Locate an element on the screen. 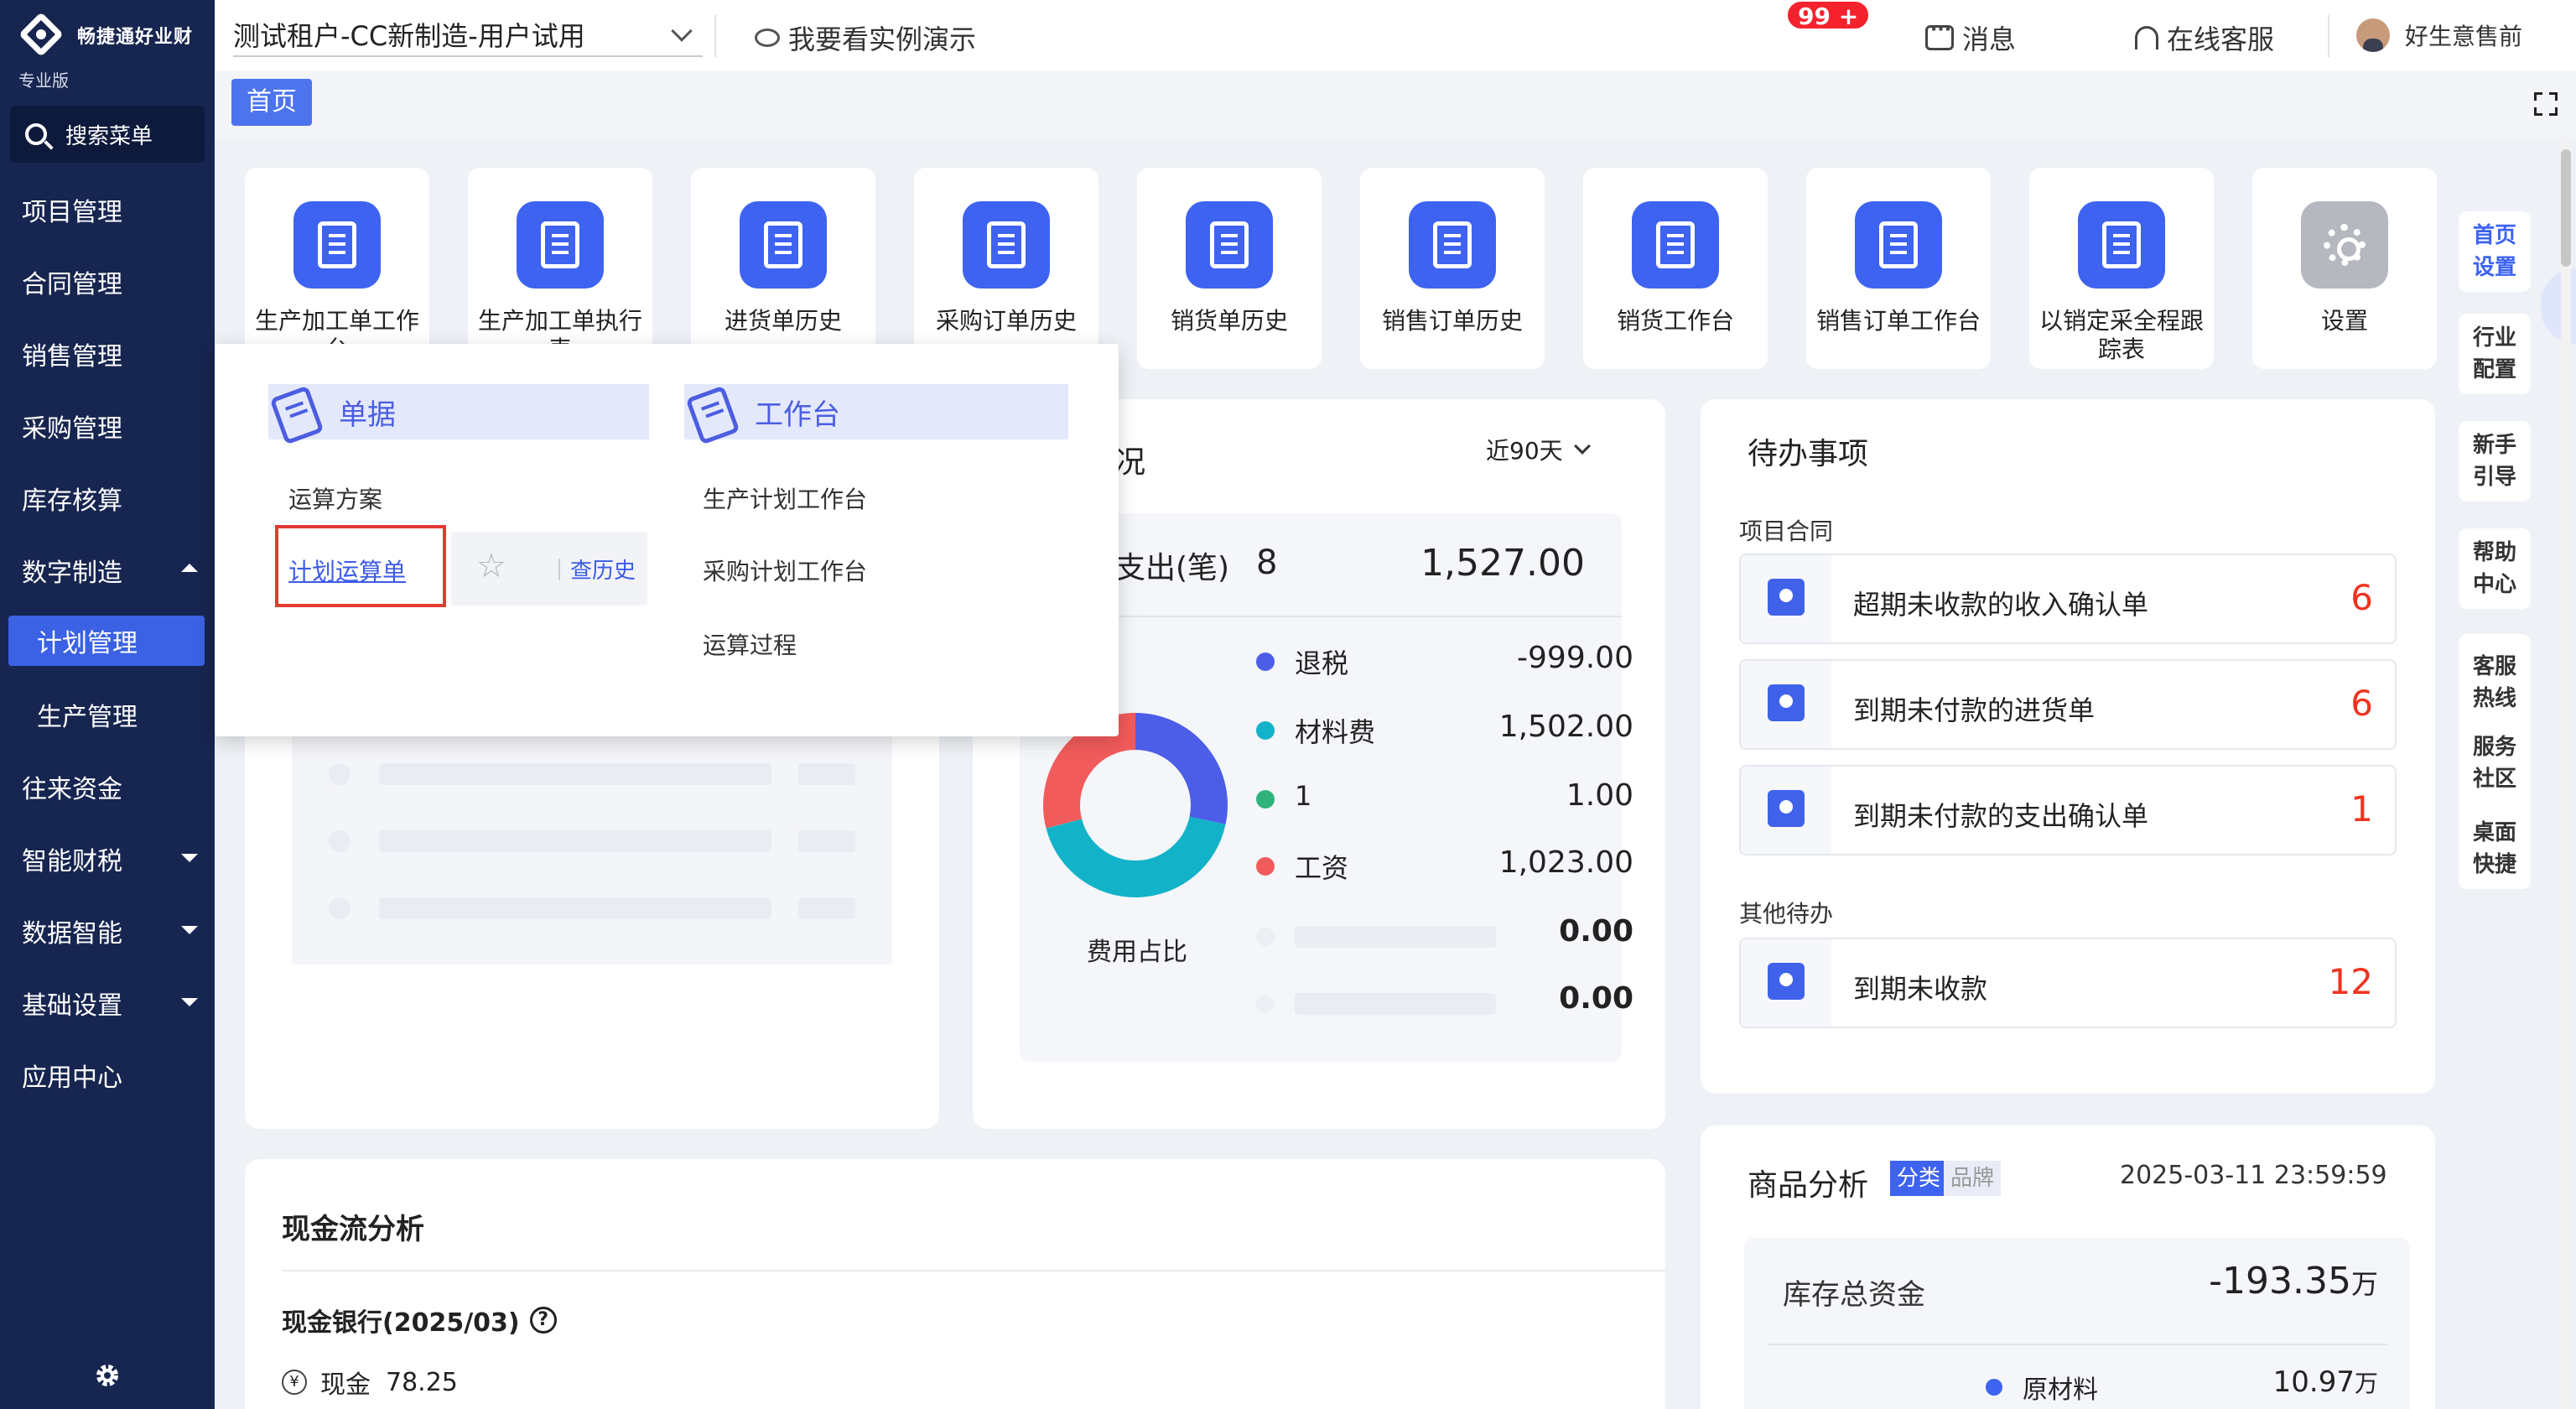  expense-donut-chart is located at coordinates (1135, 805).